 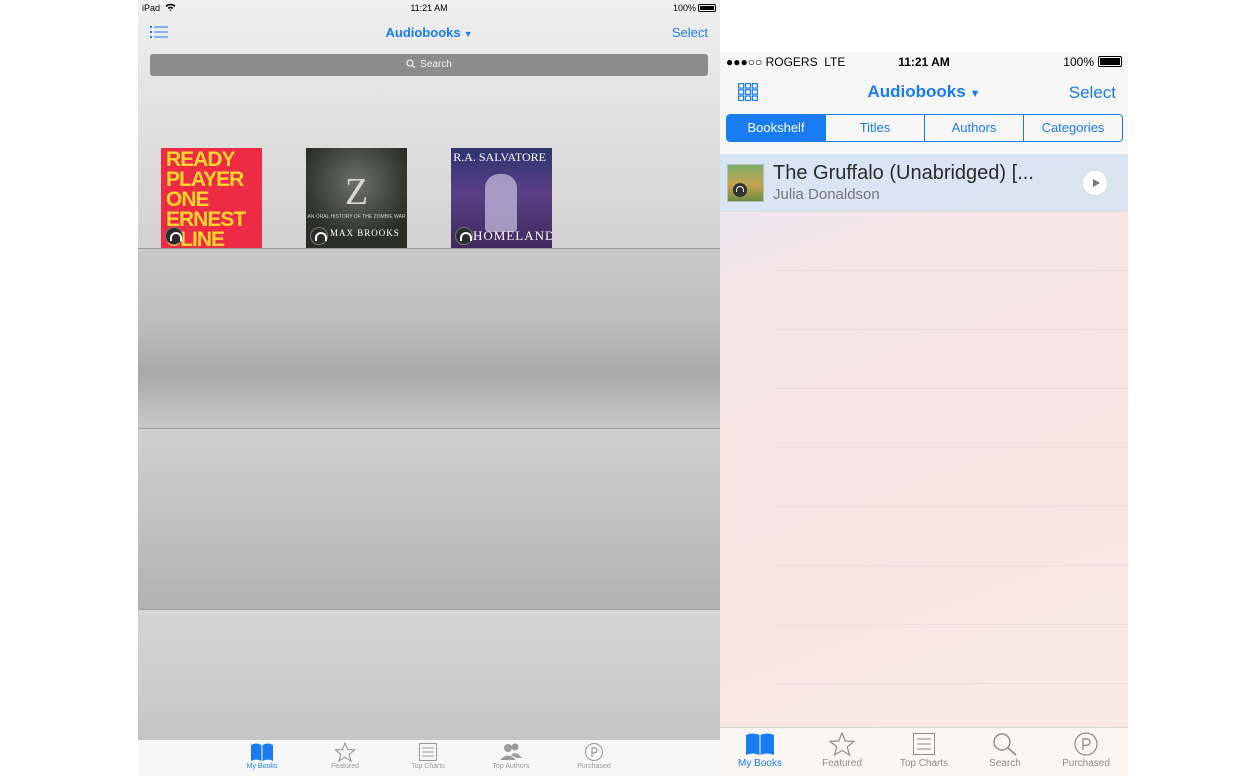 What do you see at coordinates (511, 751) in the screenshot?
I see `people-icon` at bounding box center [511, 751].